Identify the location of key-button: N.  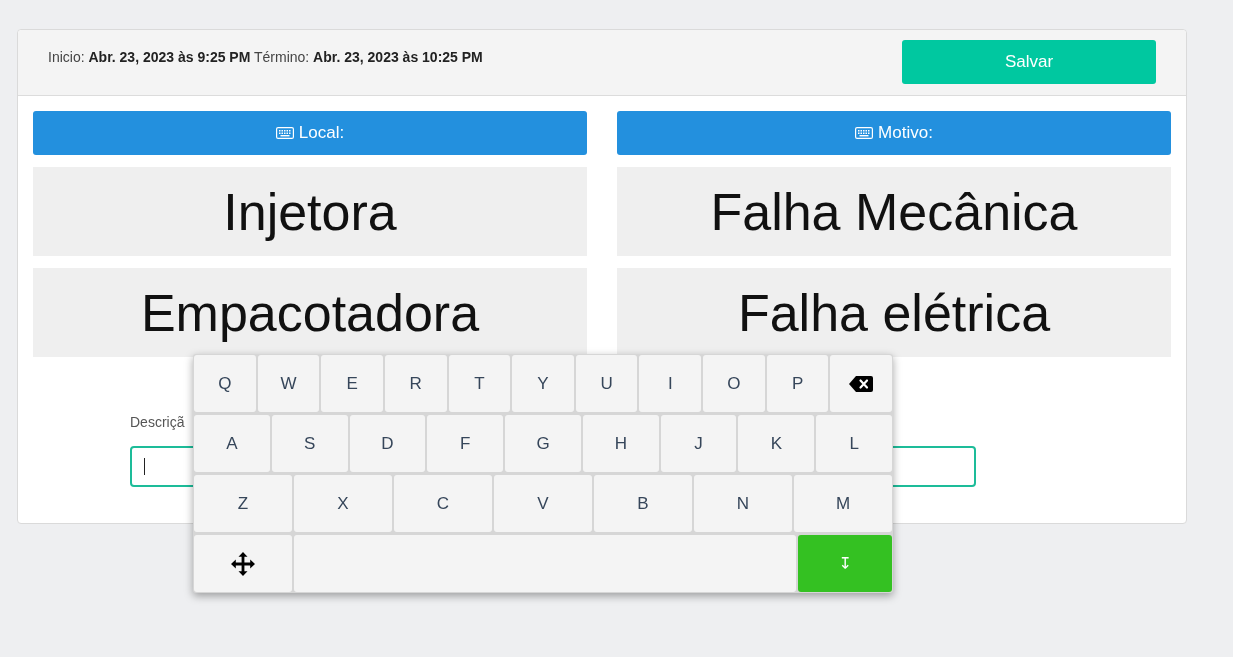
(743, 503).